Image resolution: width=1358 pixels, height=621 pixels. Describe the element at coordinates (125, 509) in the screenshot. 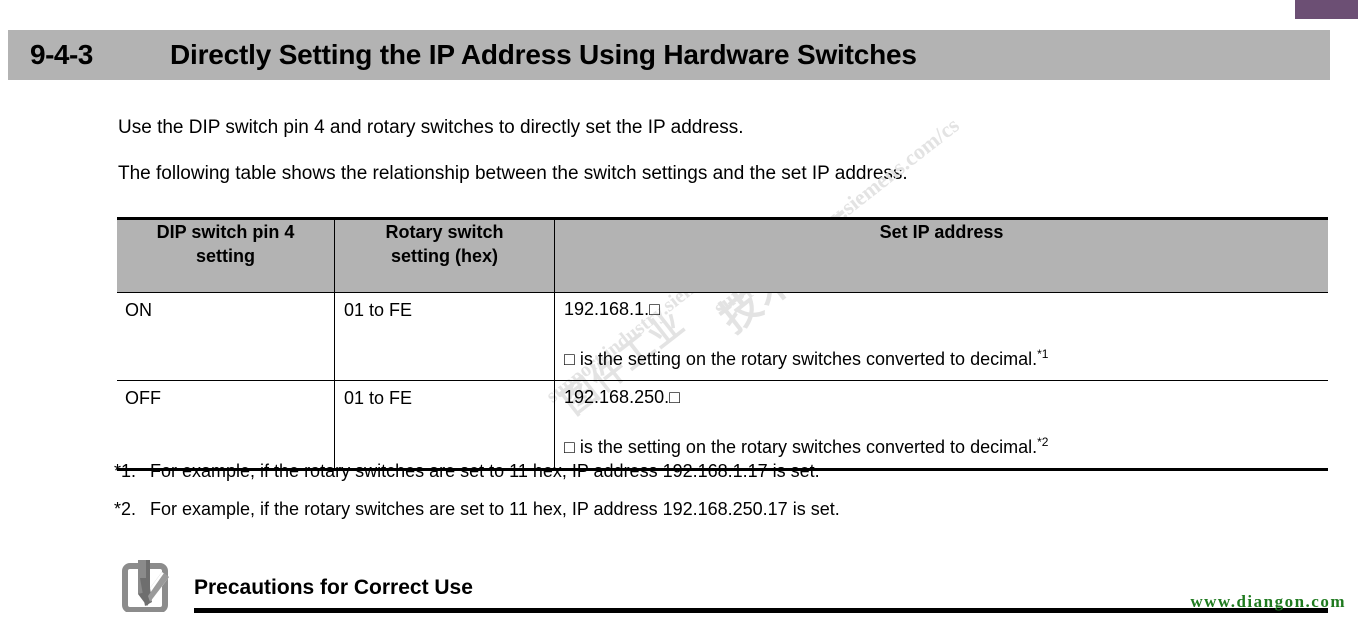

I see `footnote-2-marker: *2.` at that location.